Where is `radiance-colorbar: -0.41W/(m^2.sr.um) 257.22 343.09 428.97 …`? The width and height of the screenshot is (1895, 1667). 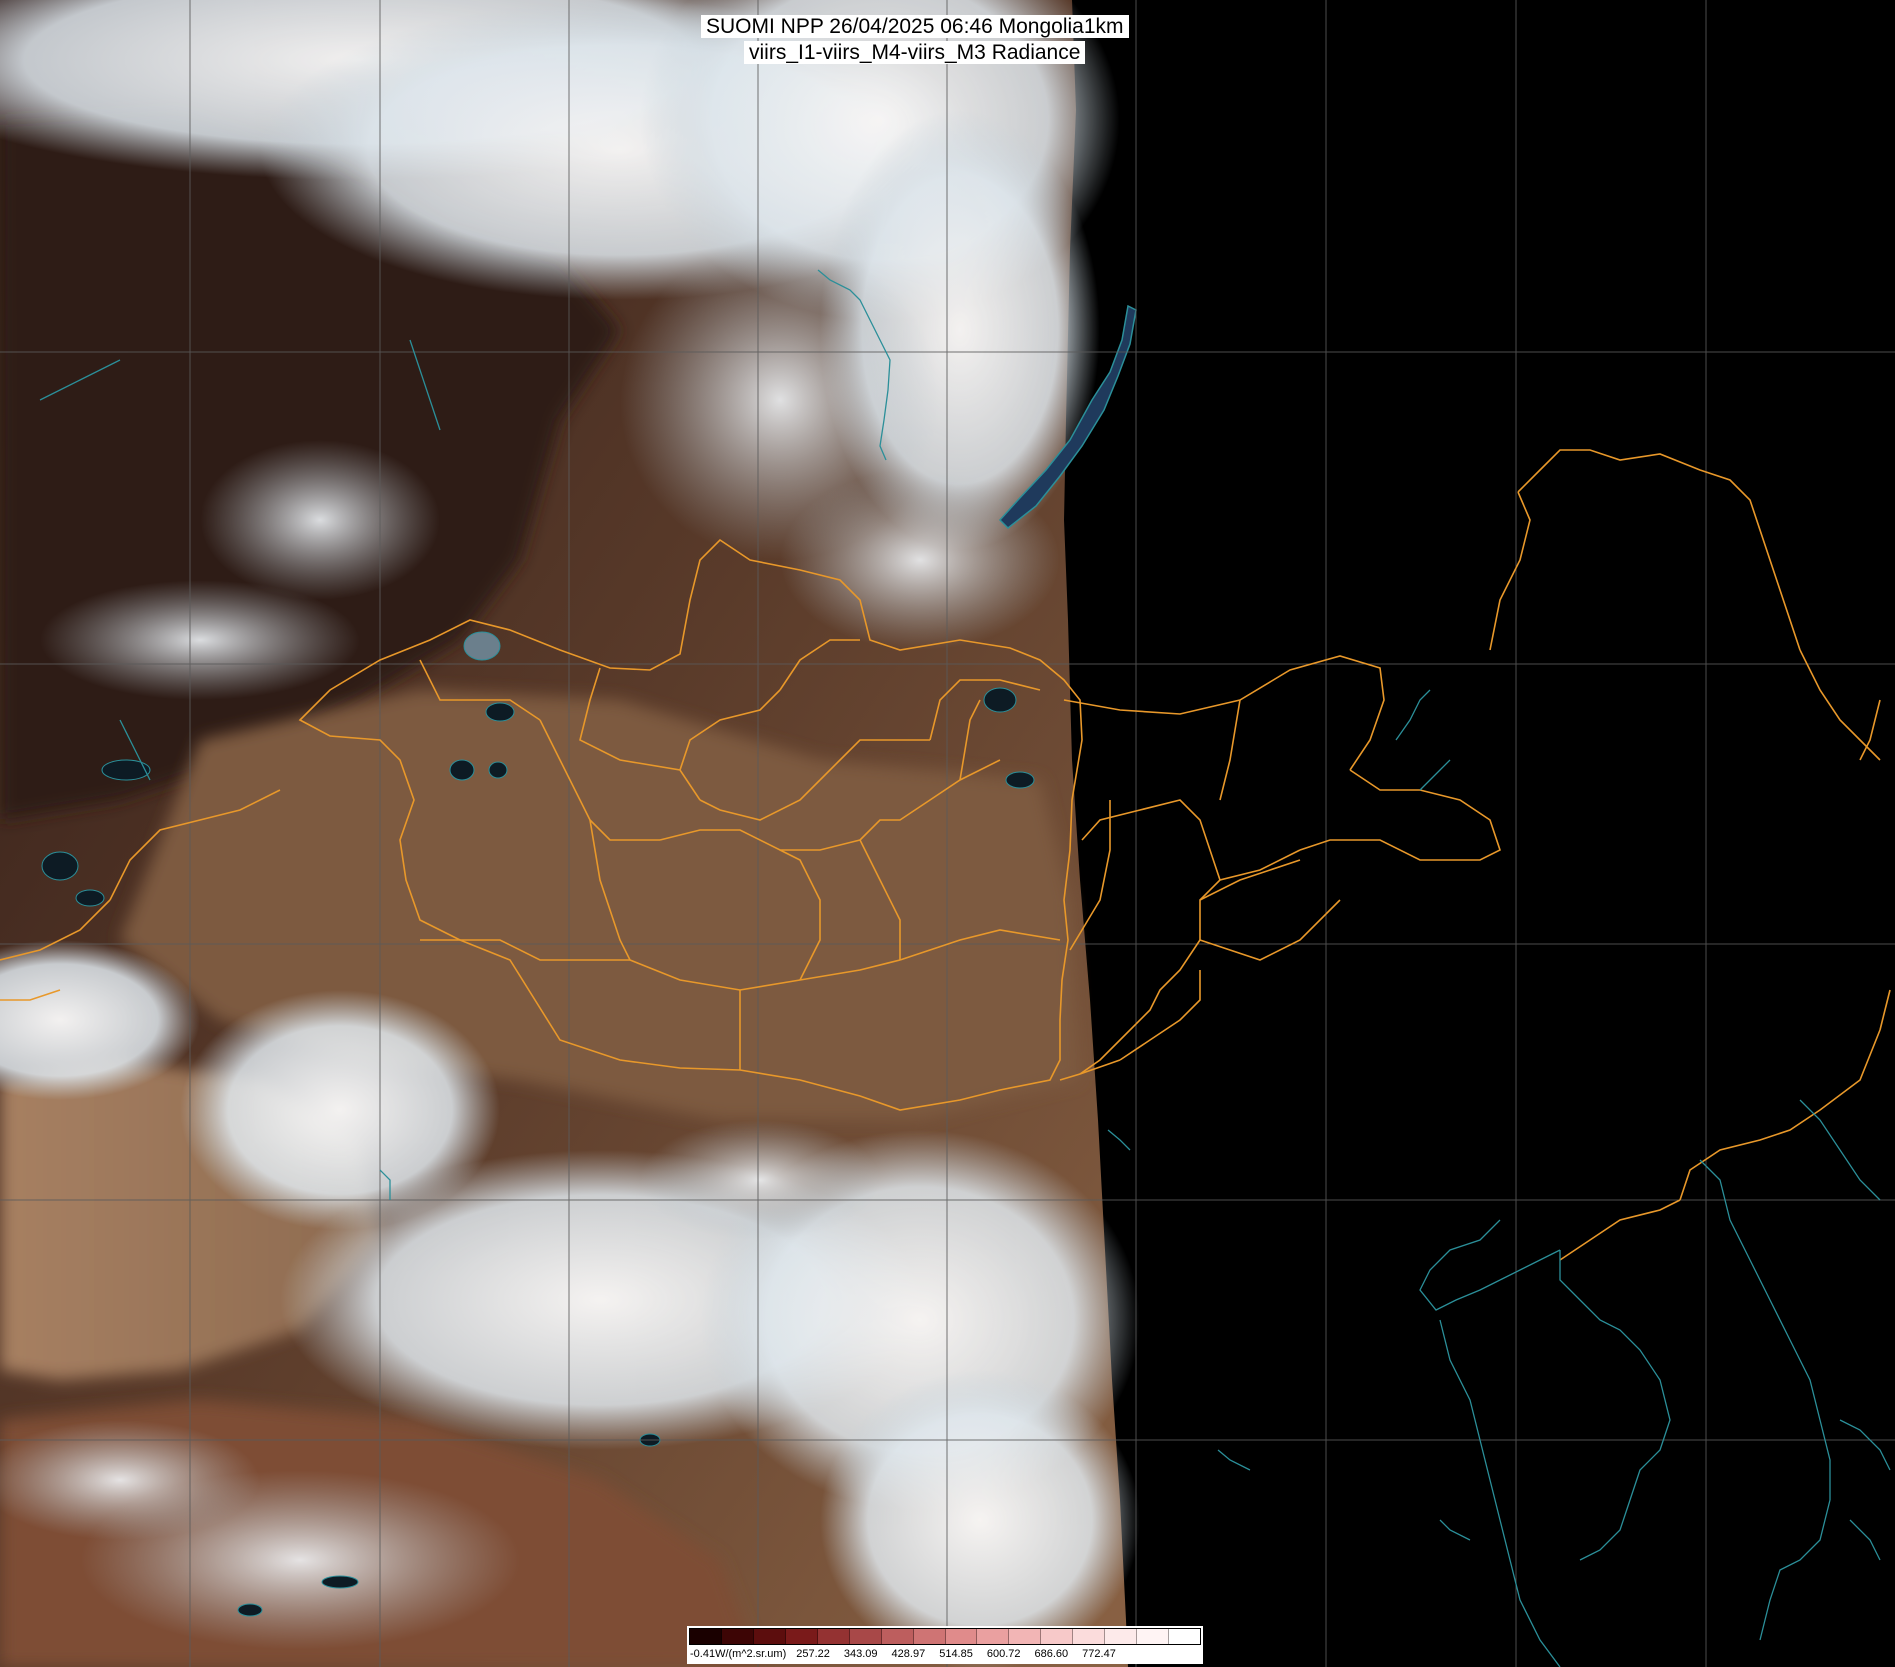
radiance-colorbar: -0.41W/(m^2.sr.um) 257.22 343.09 428.97 … is located at coordinates (945, 1645).